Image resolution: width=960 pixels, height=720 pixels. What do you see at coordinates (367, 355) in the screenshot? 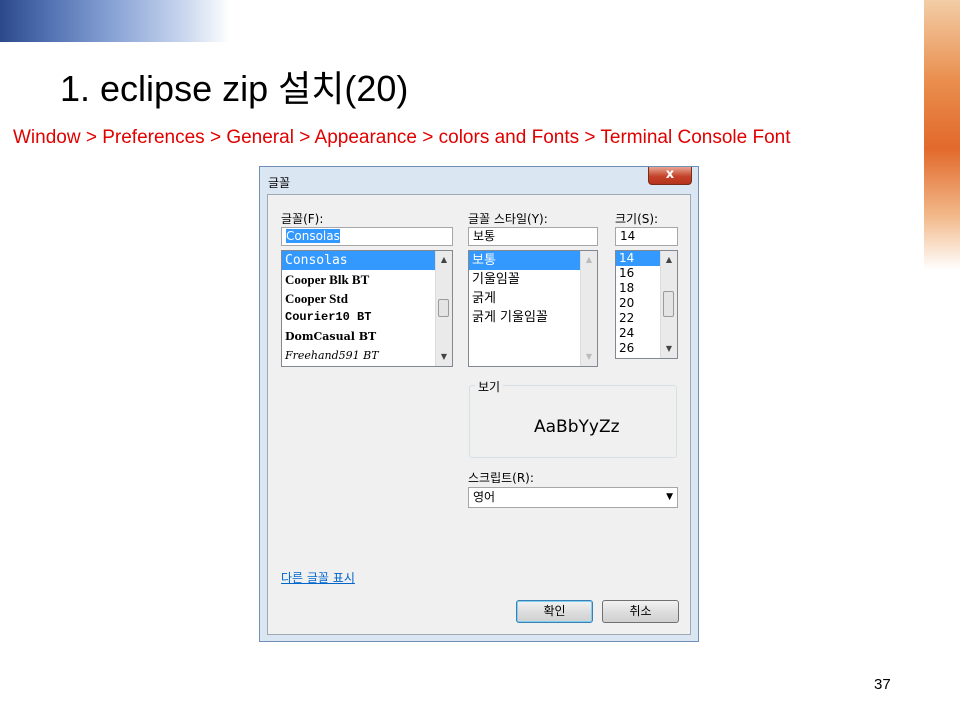
I see `font-list-item: Freehand591 BT` at bounding box center [367, 355].